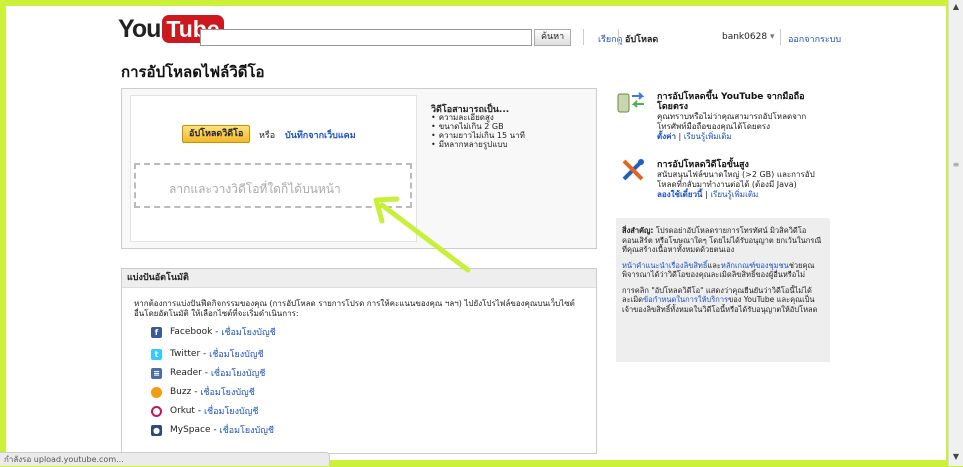 This screenshot has height=467, width=963. Describe the element at coordinates (478, 117) in the screenshot. I see `list-item: ความละเอียดสูง` at that location.